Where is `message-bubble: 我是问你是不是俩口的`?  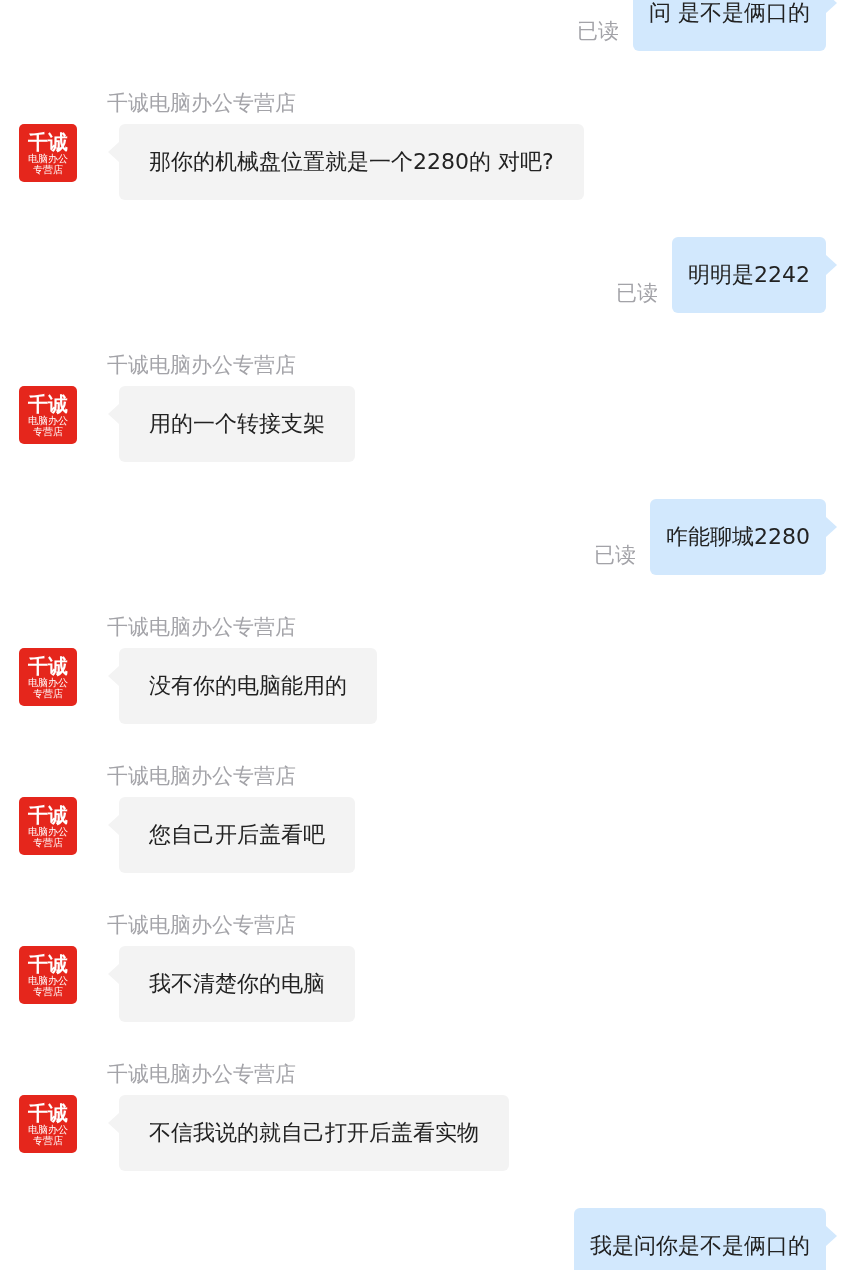 message-bubble: 我是问你是不是俩口的 is located at coordinates (700, 1239).